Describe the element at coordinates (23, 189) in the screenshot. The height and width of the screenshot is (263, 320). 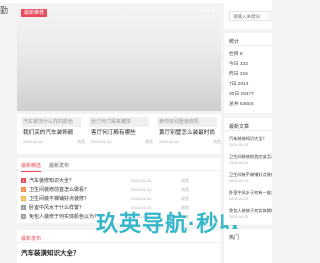
I see `rank-badge: 2` at that location.